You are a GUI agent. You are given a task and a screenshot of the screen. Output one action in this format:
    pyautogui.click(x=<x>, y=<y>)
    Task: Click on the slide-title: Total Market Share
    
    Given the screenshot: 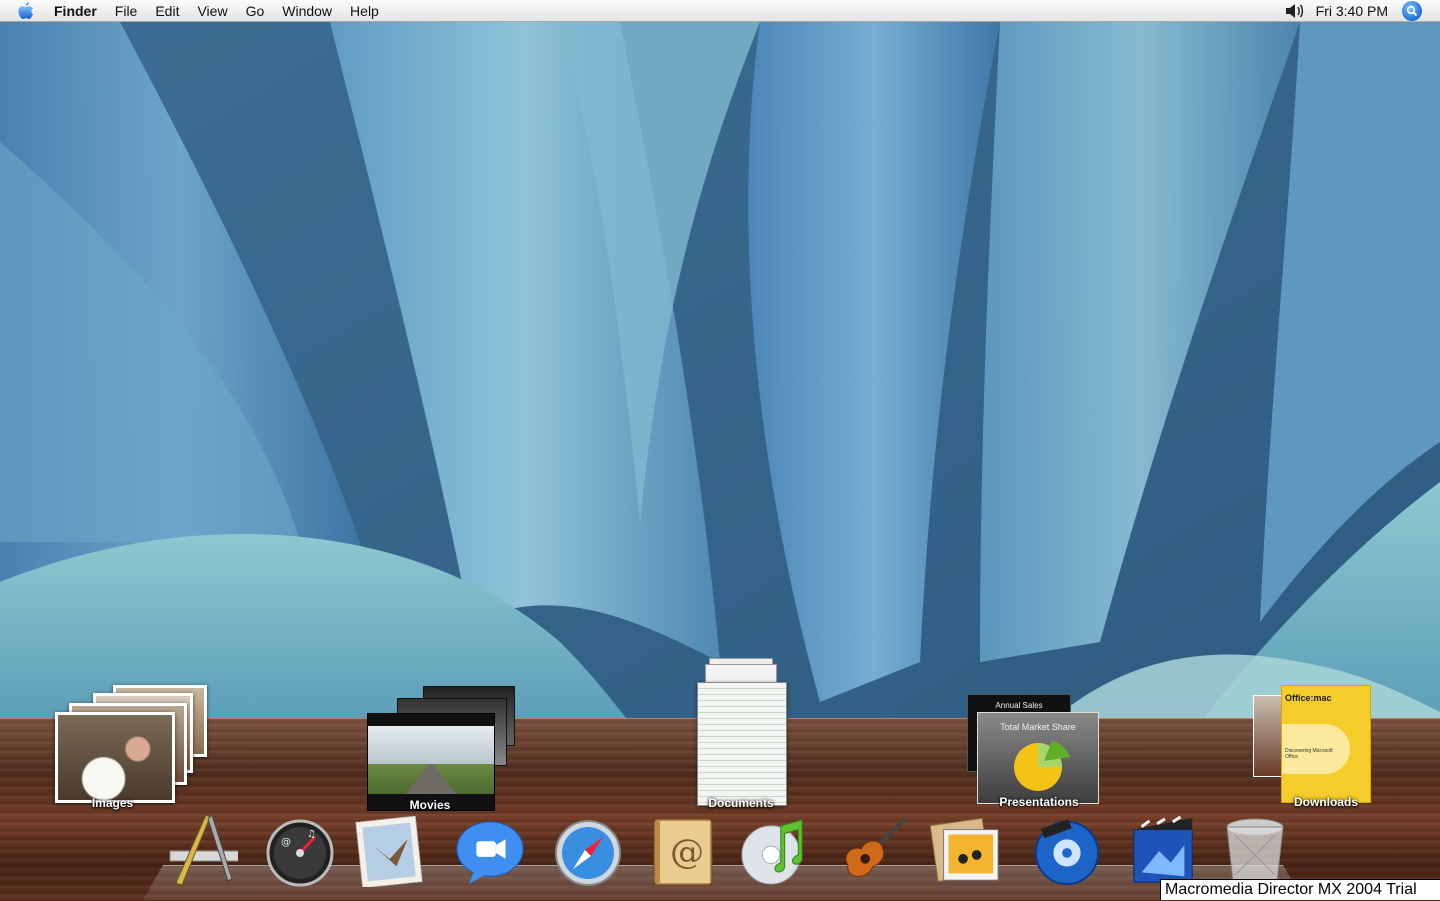 What is the action you would take?
    pyautogui.click(x=1038, y=727)
    